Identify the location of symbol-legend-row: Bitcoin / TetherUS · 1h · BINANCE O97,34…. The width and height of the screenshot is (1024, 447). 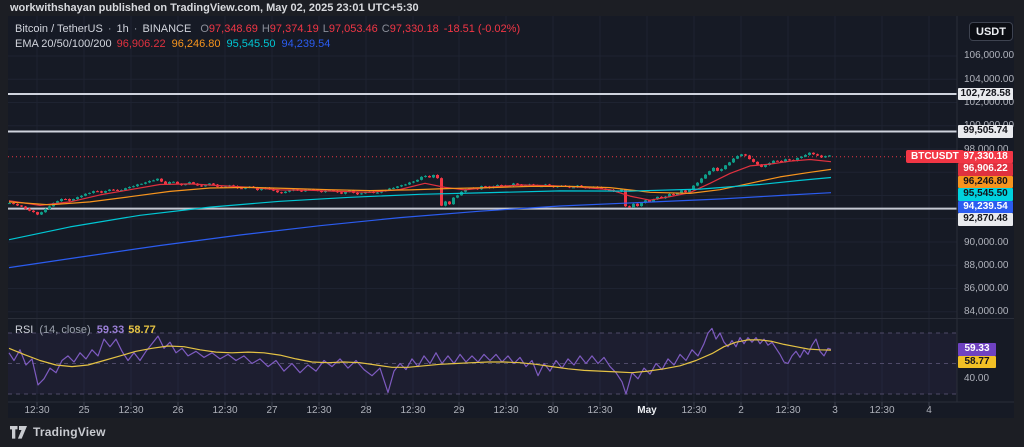
(267, 29).